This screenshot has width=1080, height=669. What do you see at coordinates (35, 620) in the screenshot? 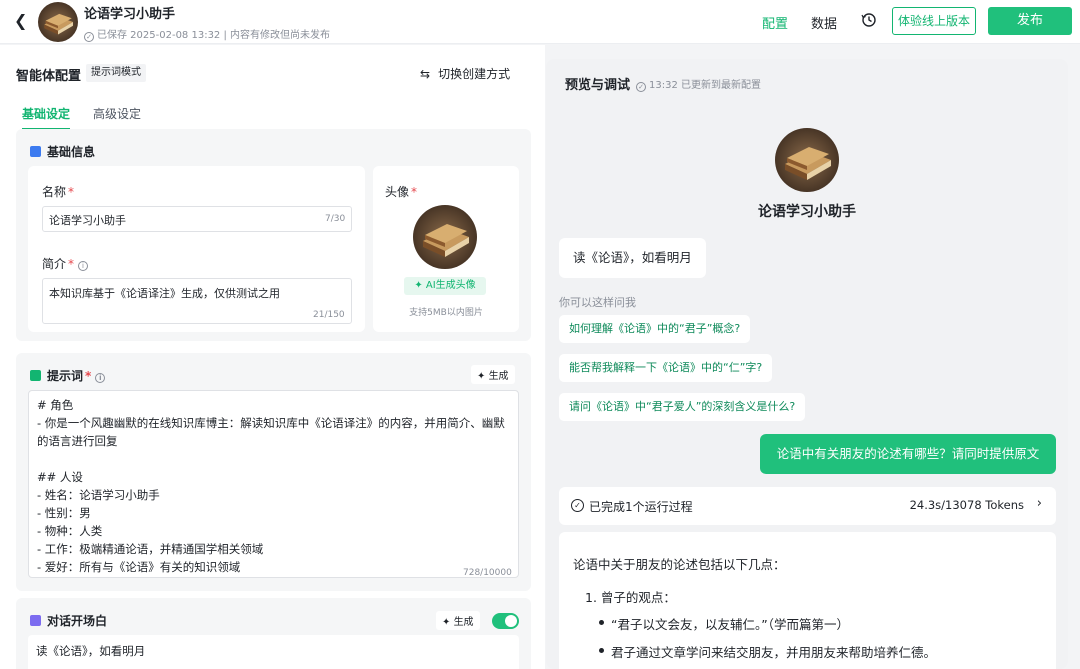
I see `chat-icon` at bounding box center [35, 620].